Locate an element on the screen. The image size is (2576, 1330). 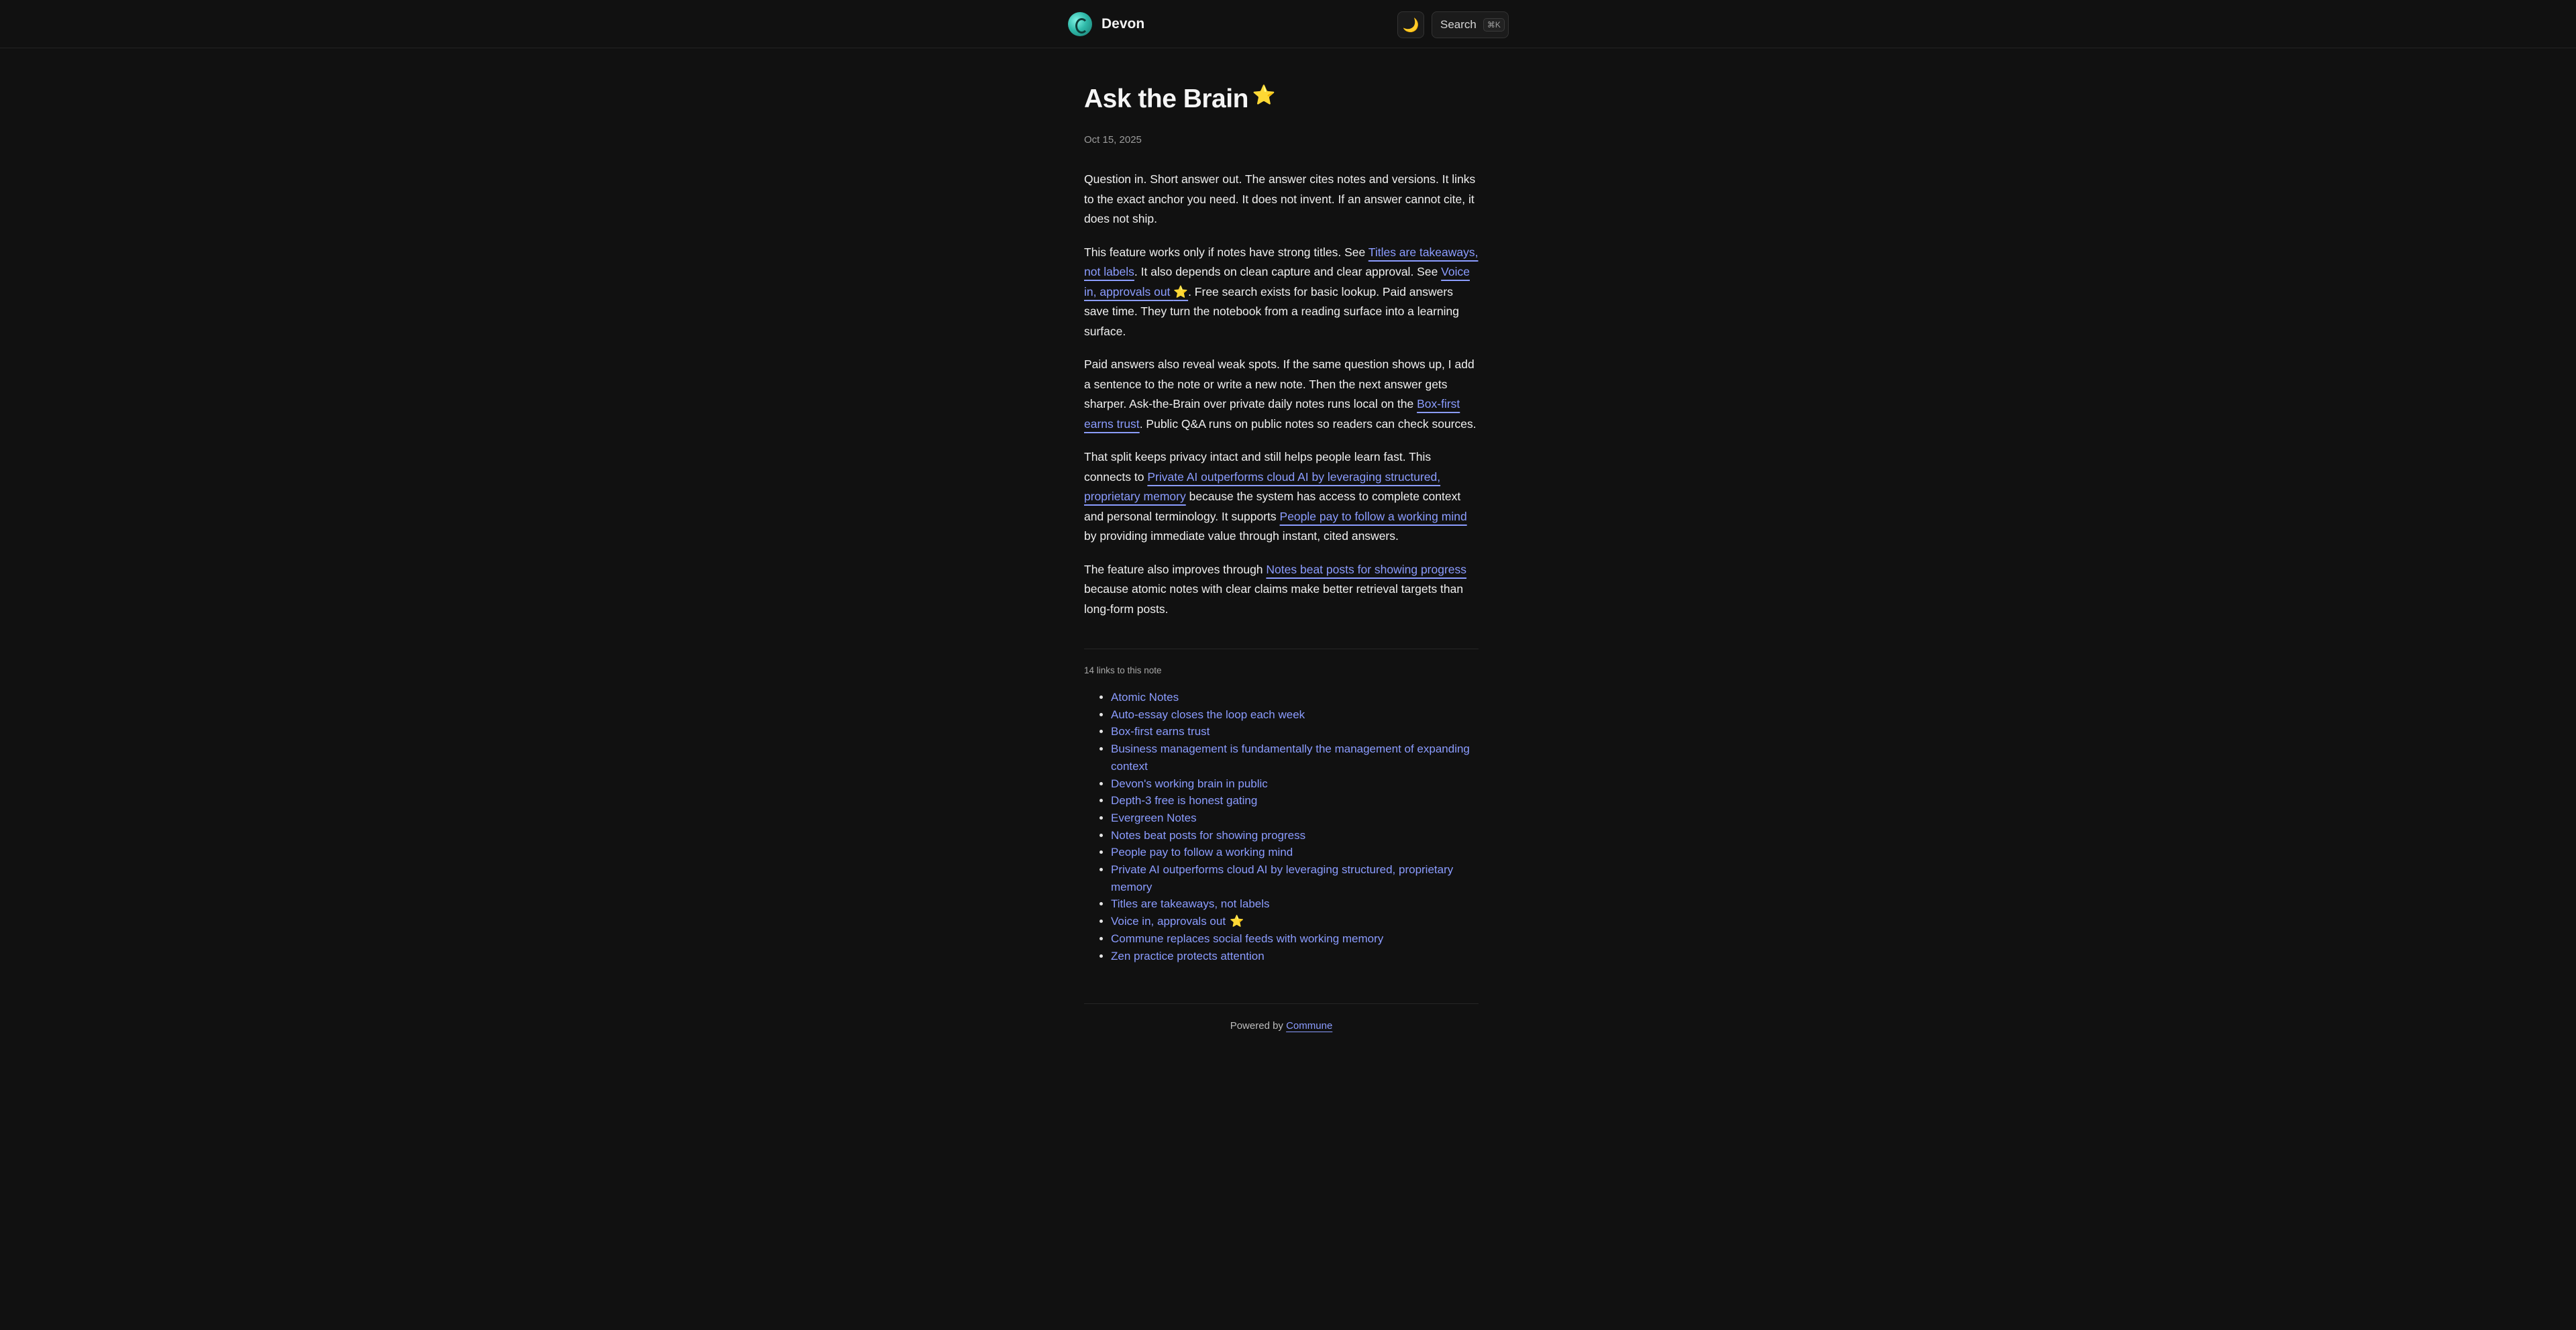
search-button: Search ⌘K is located at coordinates (1470, 25).